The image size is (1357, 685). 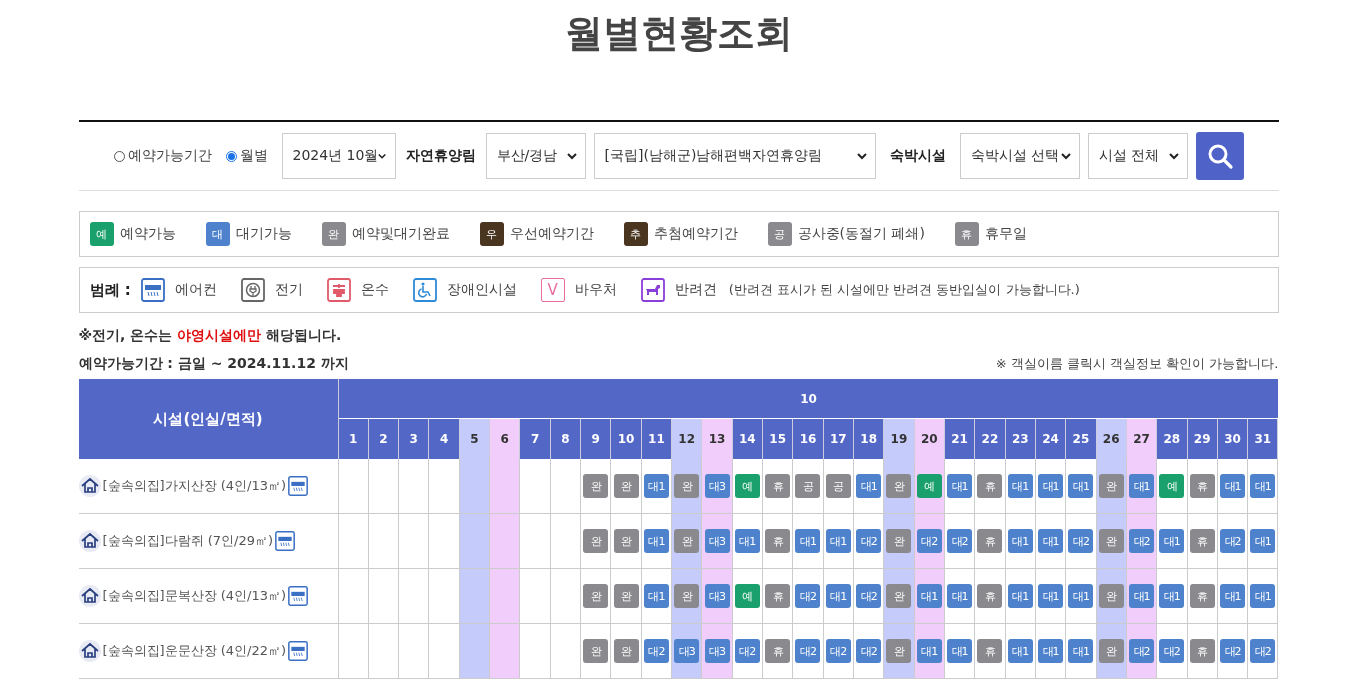 What do you see at coordinates (338, 156) in the screenshot?
I see `month-select: 2024년 10월` at bounding box center [338, 156].